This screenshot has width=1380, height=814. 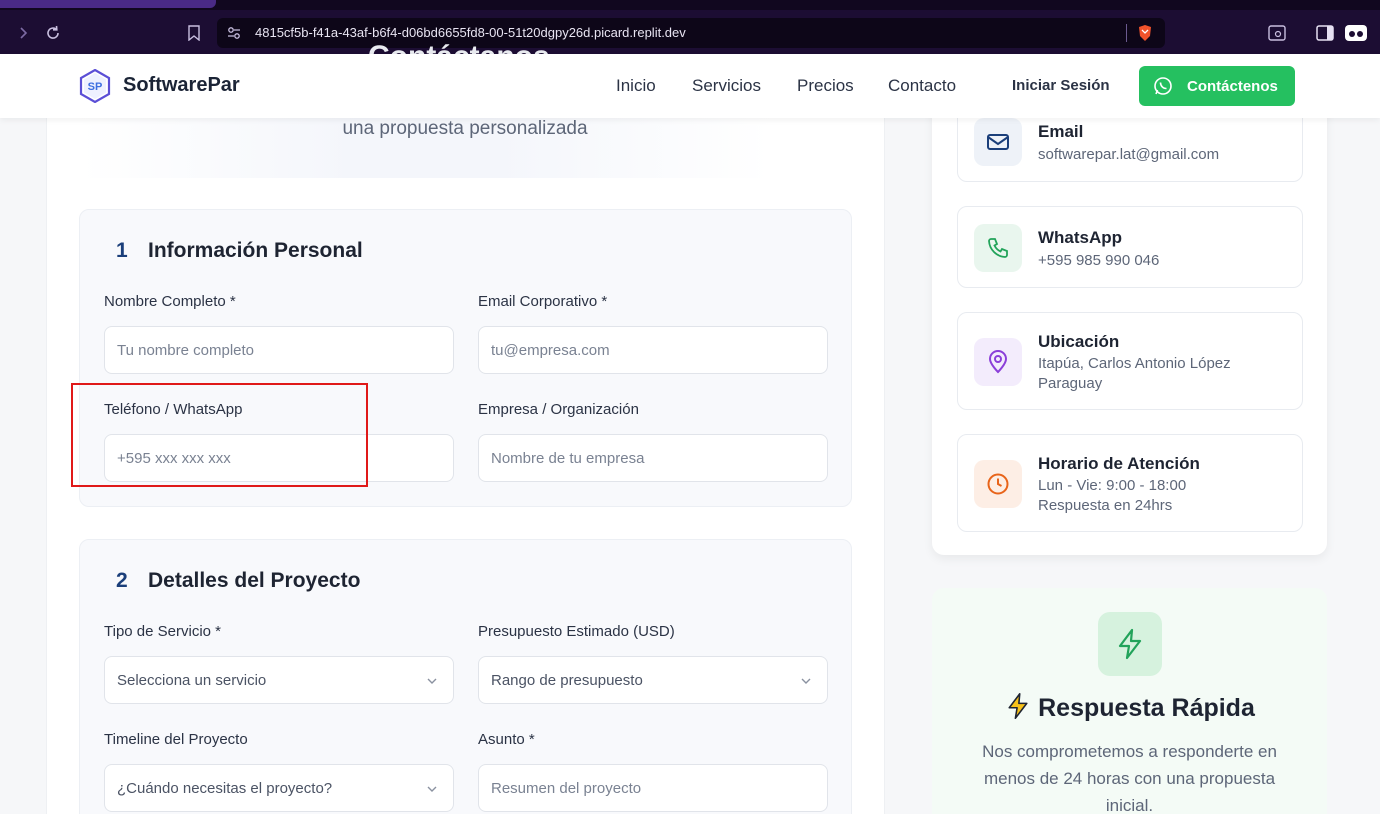 I want to click on section-title: Información Personal, so click(x=255, y=250).